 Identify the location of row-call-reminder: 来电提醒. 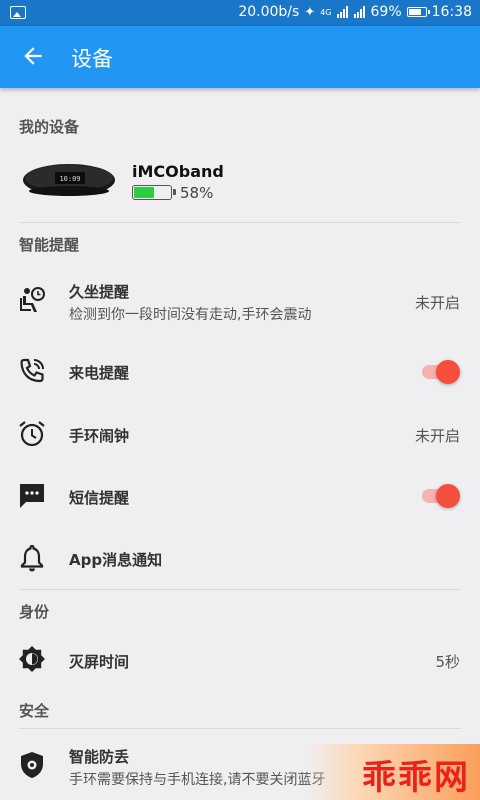
(240, 372).